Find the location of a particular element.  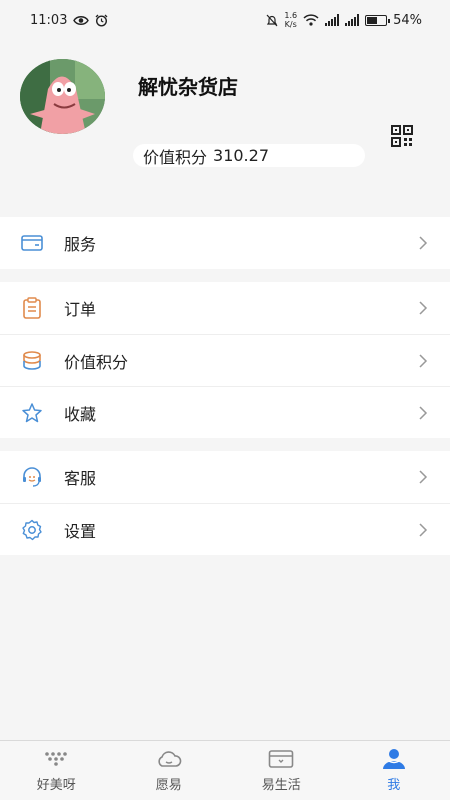

qr-code-icon is located at coordinates (402, 136).